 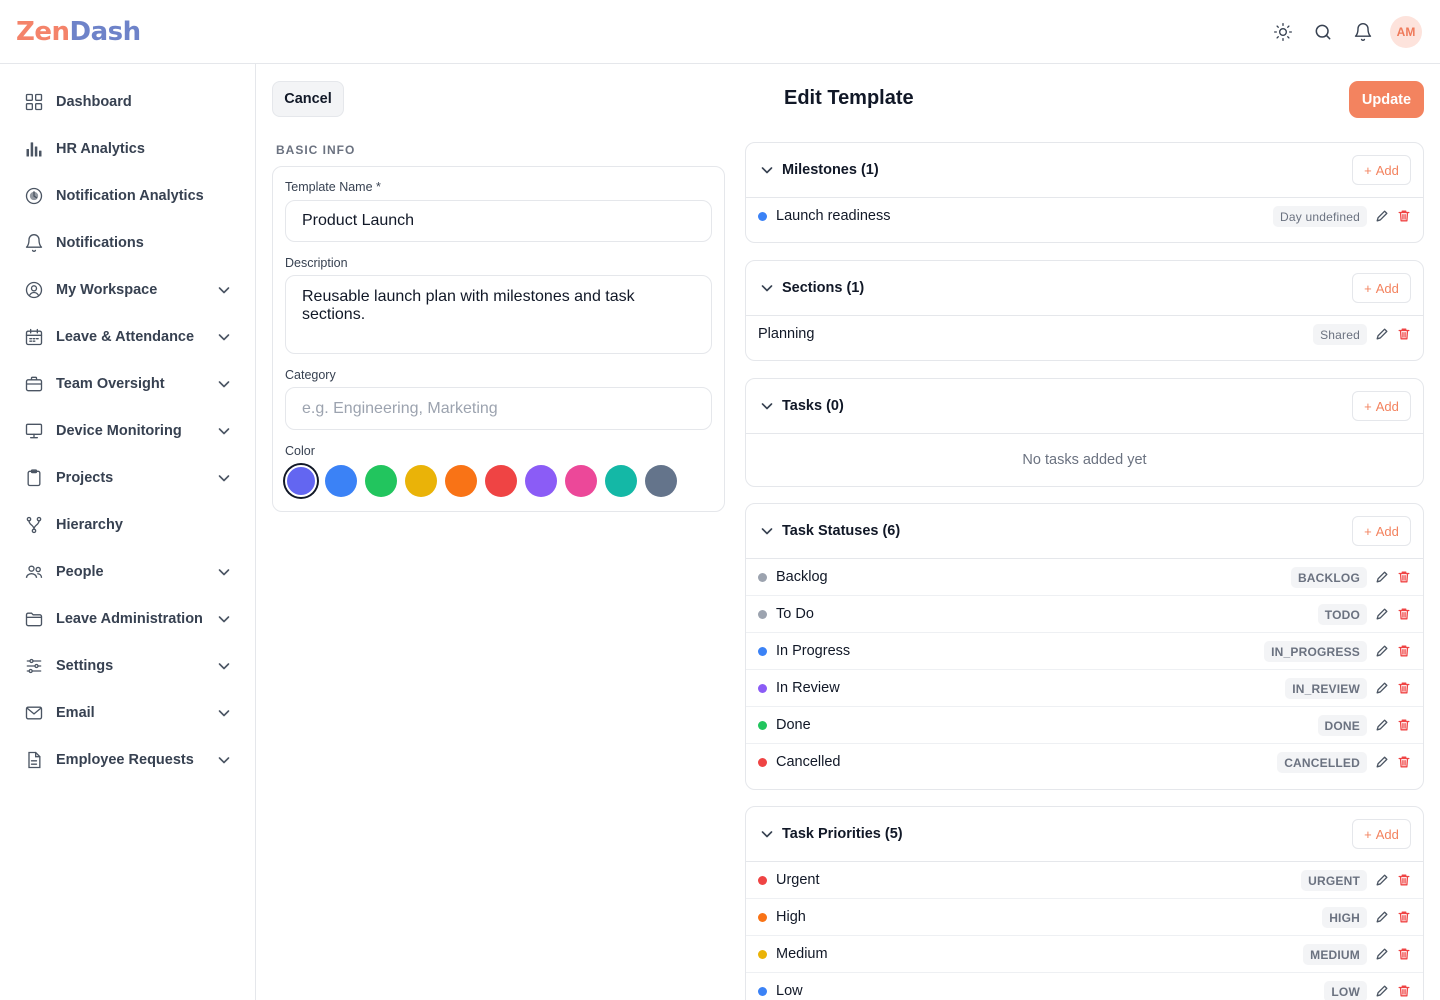 I want to click on update-button: Update, so click(x=1386, y=99).